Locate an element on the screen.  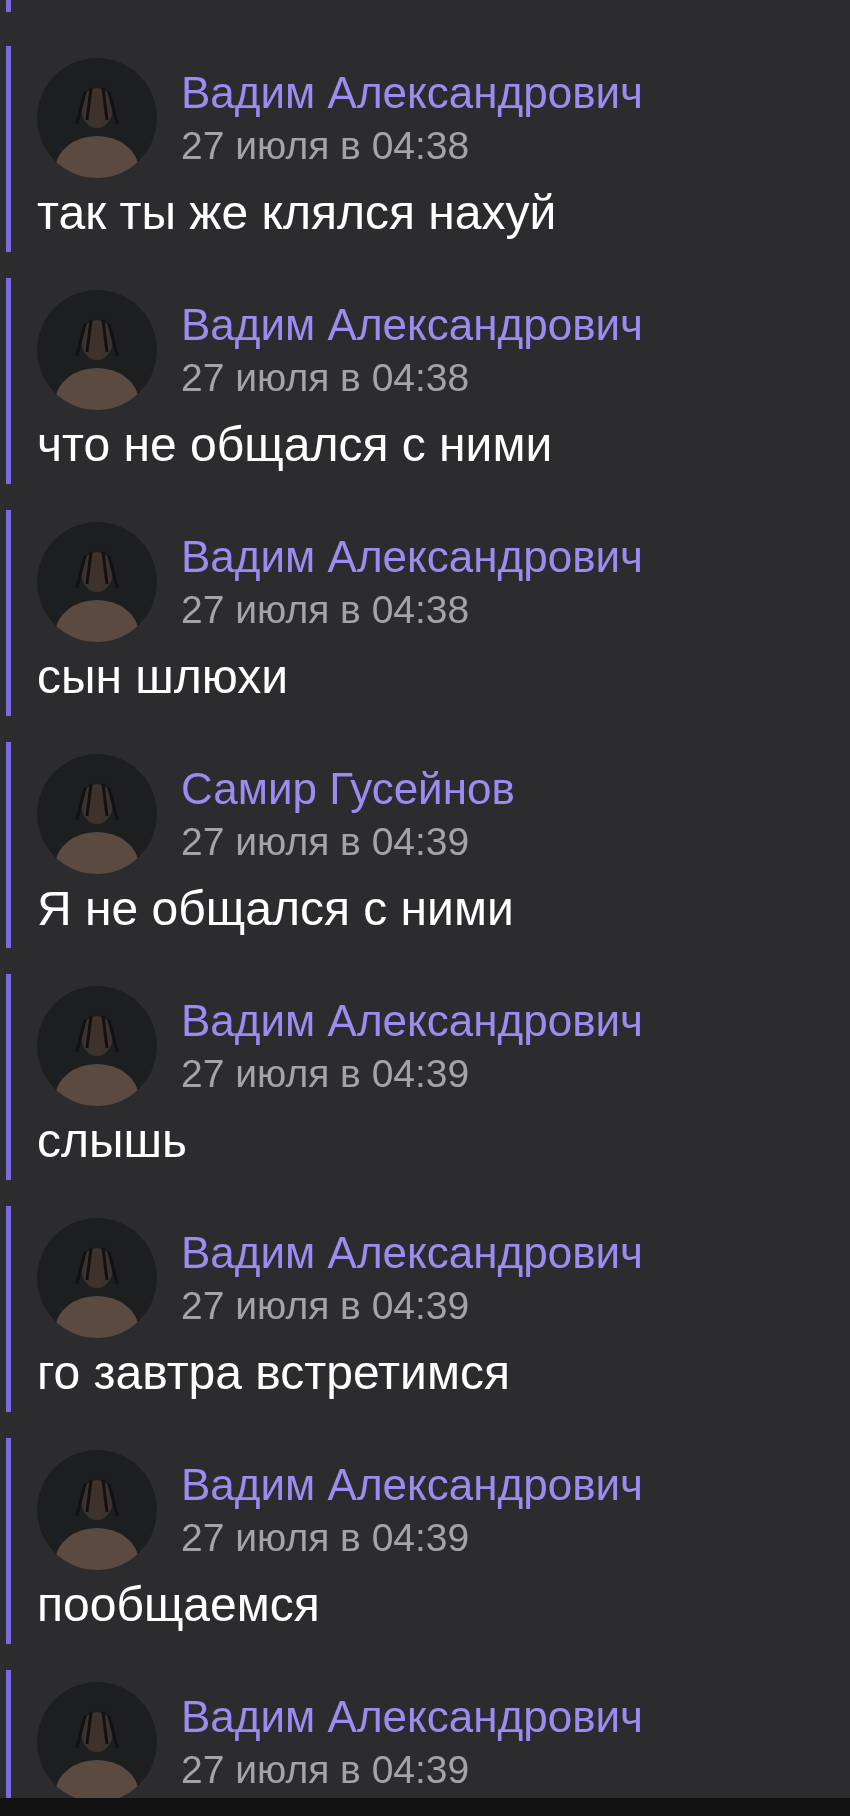
message-text: Я не общался с ними is located at coordinates (276, 909).